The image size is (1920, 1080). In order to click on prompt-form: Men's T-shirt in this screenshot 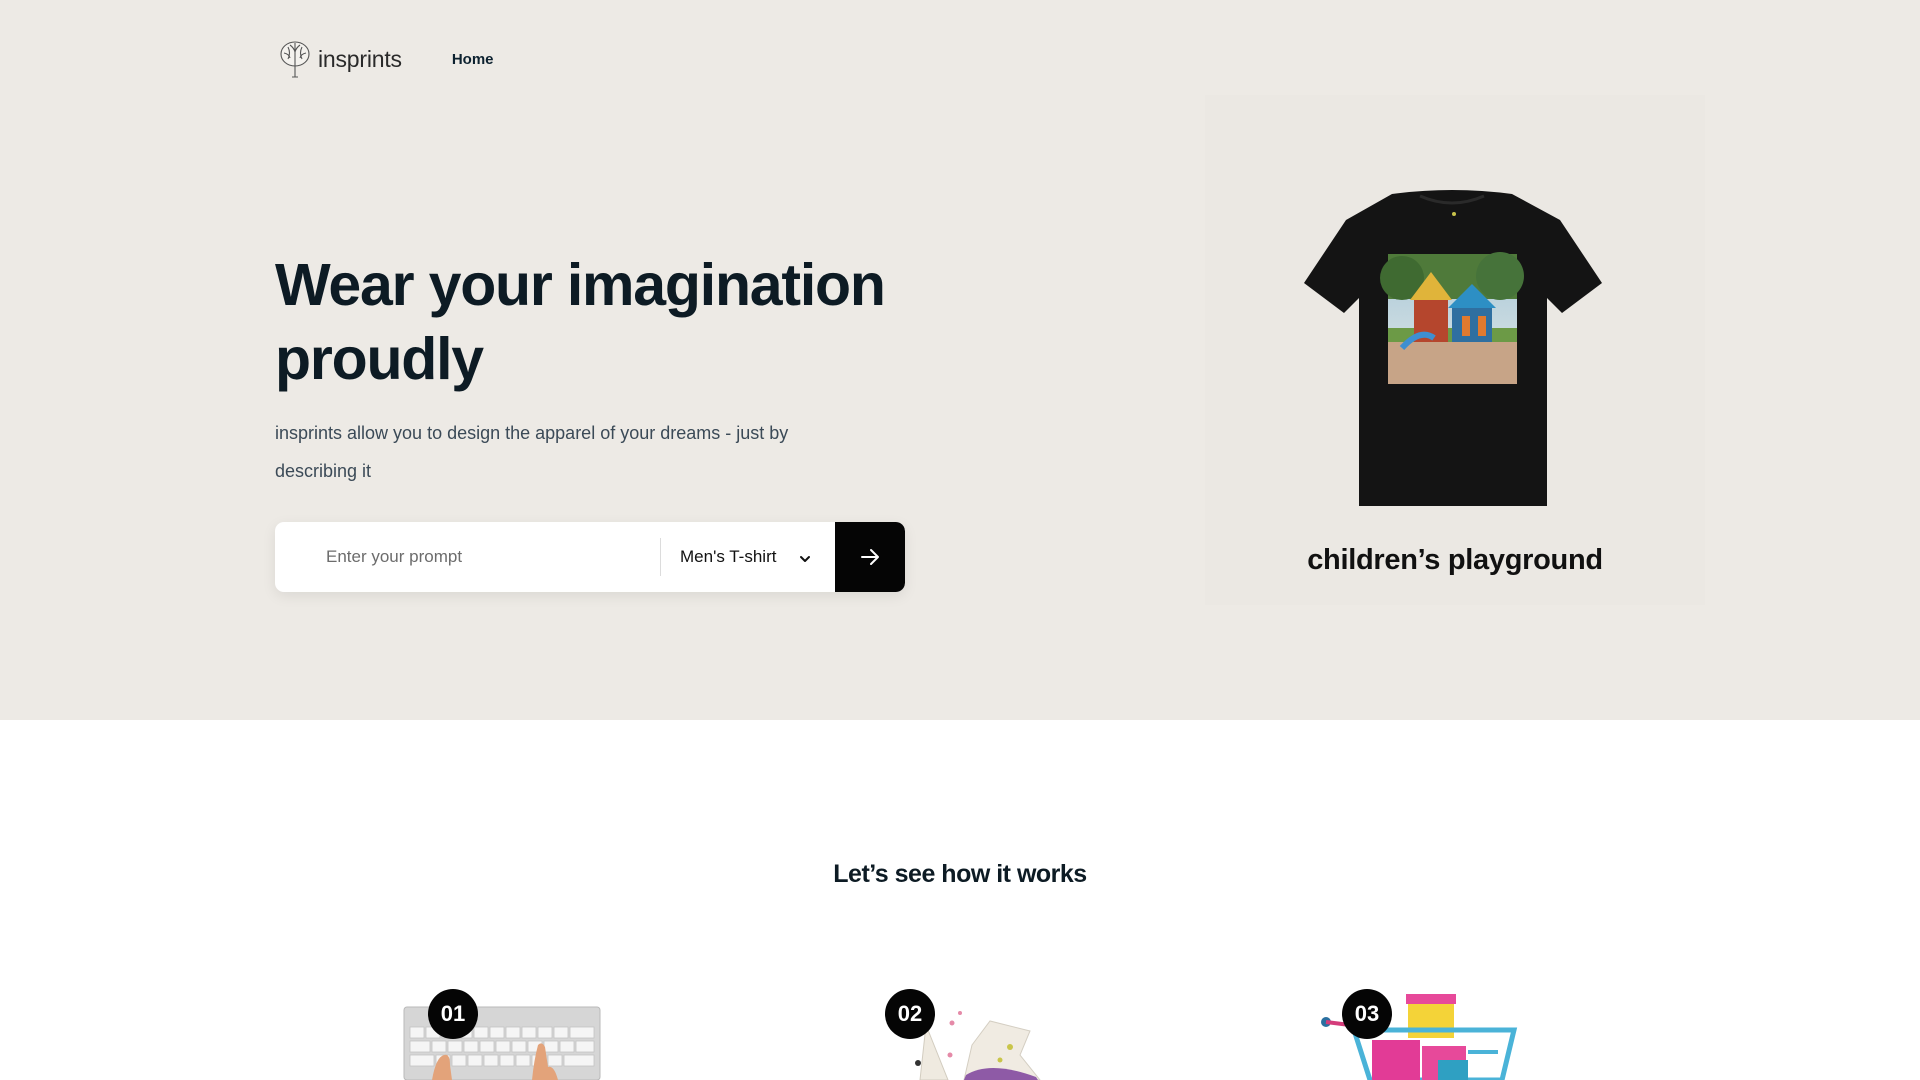, I will do `click(590, 557)`.